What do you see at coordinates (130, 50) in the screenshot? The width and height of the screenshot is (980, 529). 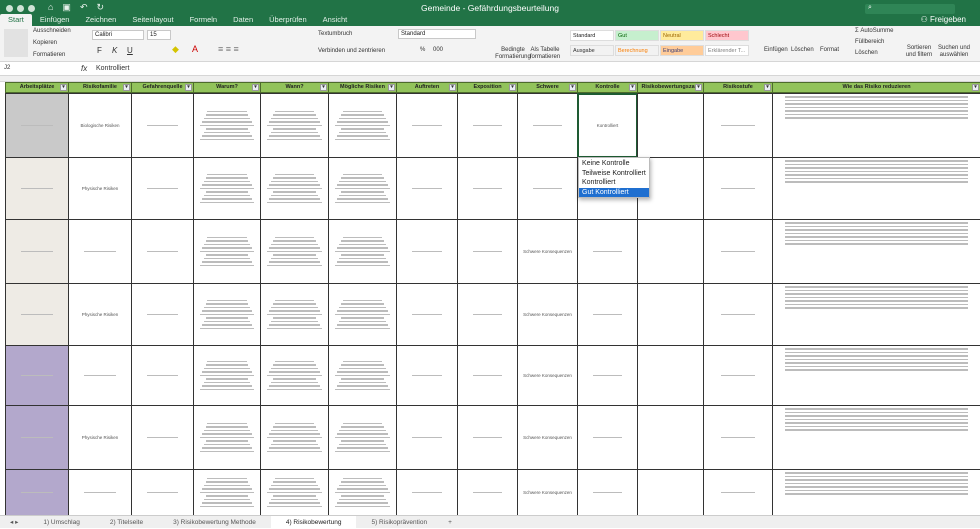 I see `underline-button: U` at bounding box center [130, 50].